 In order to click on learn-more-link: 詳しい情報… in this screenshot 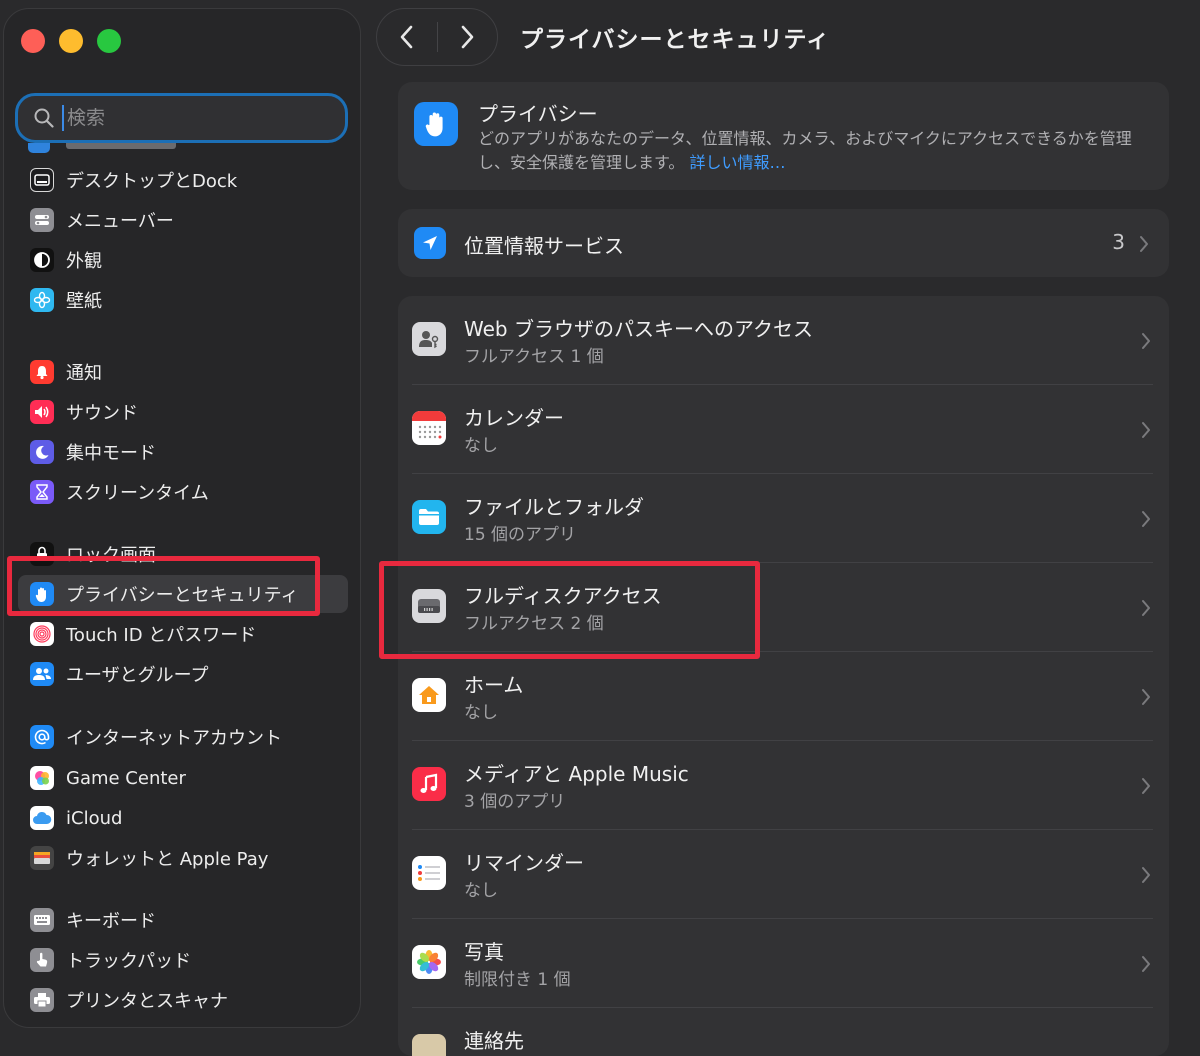, I will do `click(738, 162)`.